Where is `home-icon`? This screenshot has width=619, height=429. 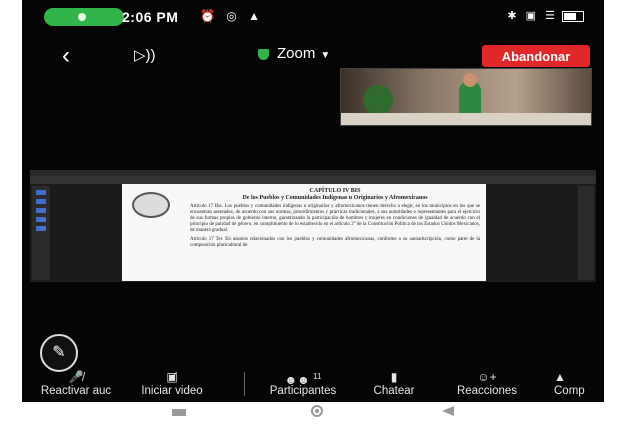
home-icon is located at coordinates (317, 411).